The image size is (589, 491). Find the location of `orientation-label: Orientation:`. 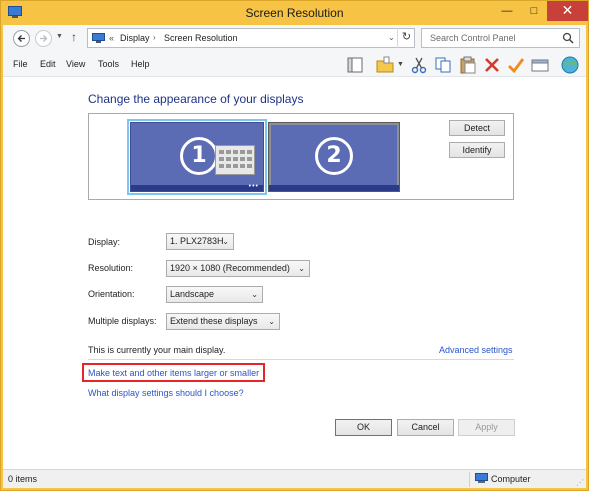

orientation-label: Orientation: is located at coordinates (111, 294).